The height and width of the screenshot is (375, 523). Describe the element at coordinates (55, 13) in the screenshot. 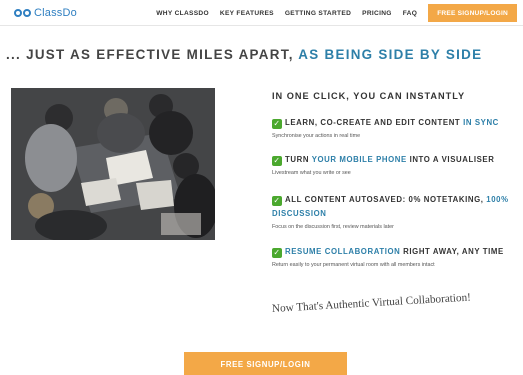

I see `logo-text: ClassDo` at that location.